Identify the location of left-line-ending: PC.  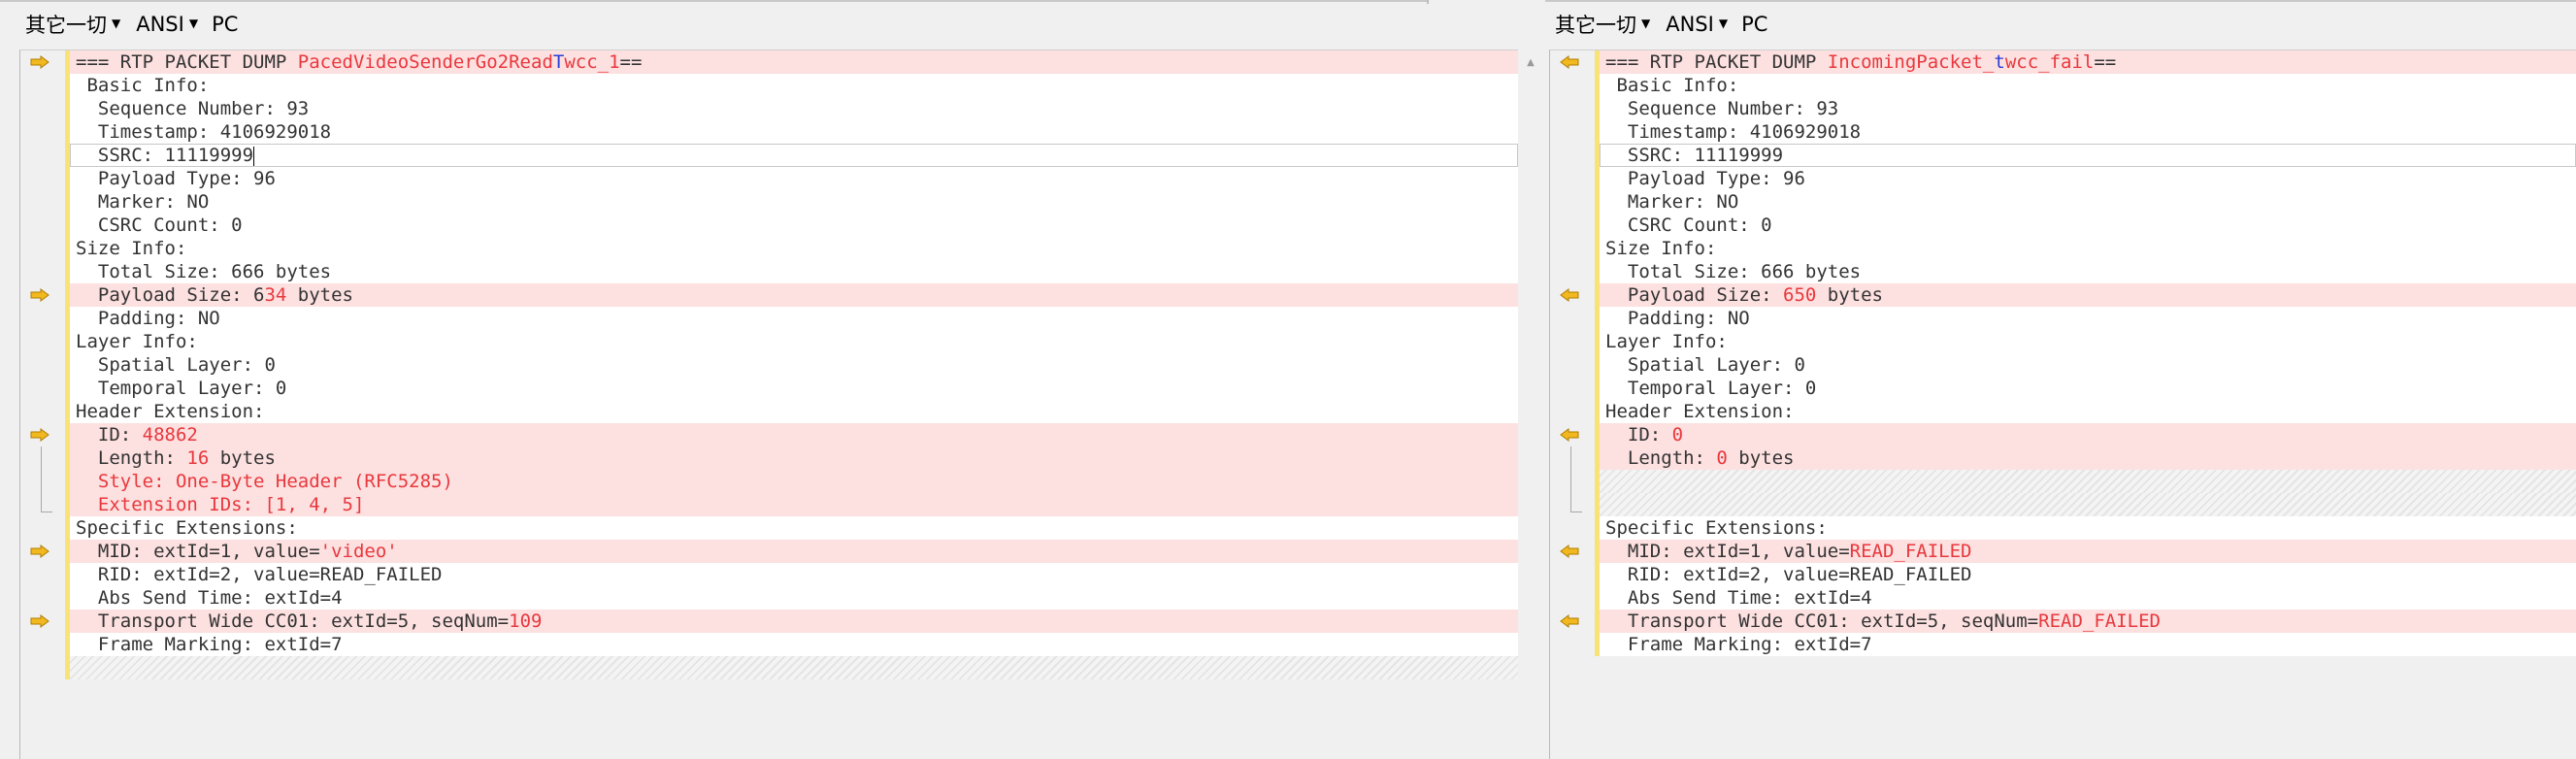
(225, 24).